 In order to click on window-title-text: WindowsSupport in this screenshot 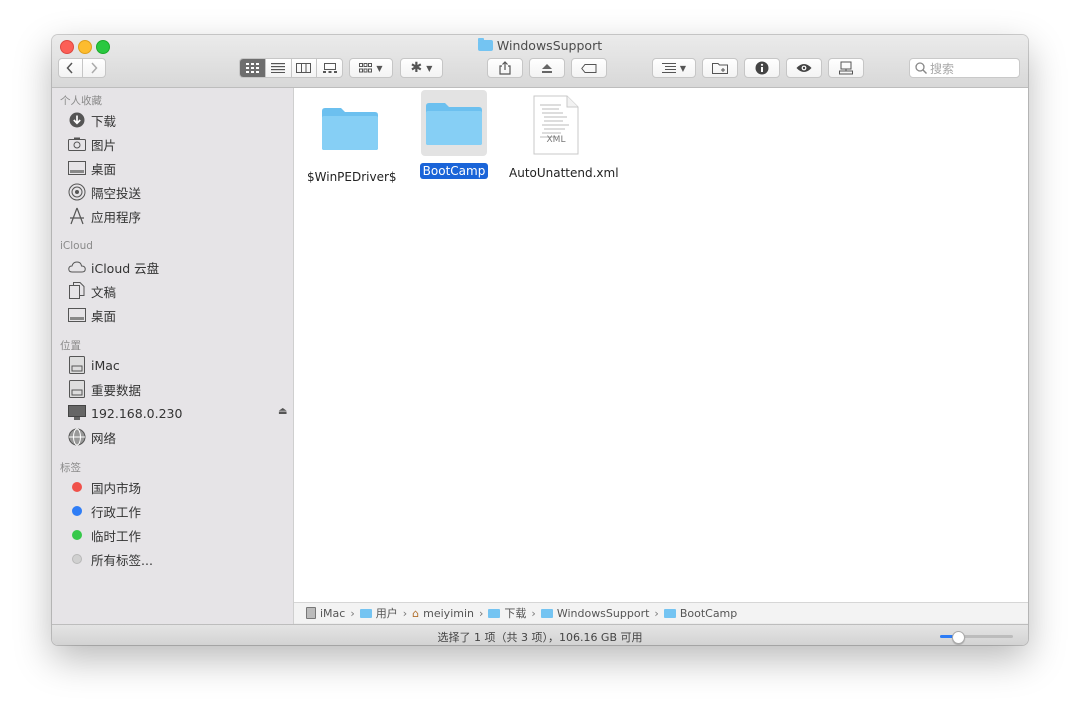, I will do `click(549, 45)`.